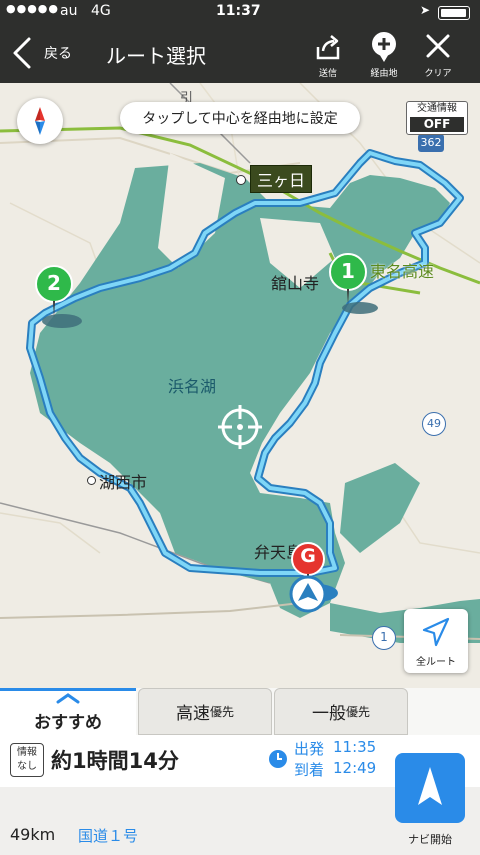 The image size is (480, 855). I want to click on tab-recommended: おすすめ, so click(68, 711).